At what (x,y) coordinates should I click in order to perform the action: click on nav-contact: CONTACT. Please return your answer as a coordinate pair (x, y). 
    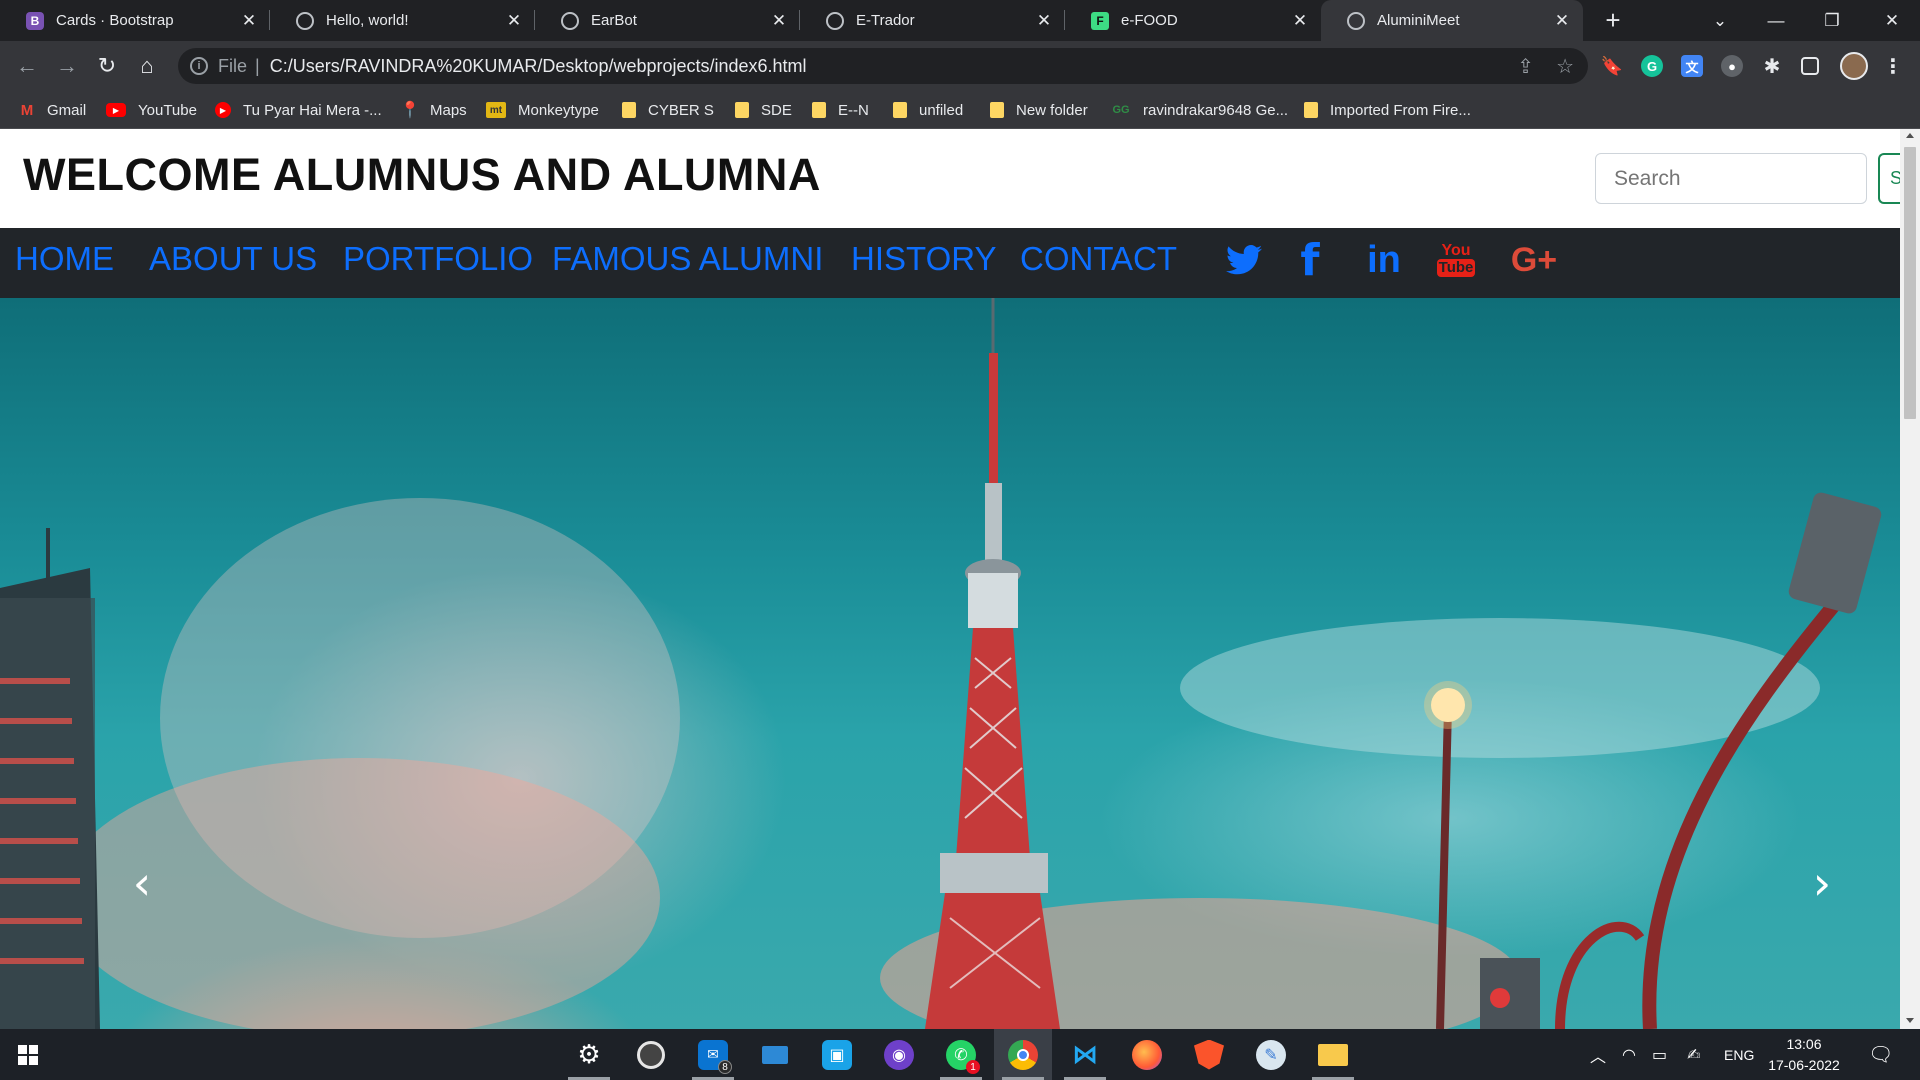
    Looking at the image, I should click on (1098, 259).